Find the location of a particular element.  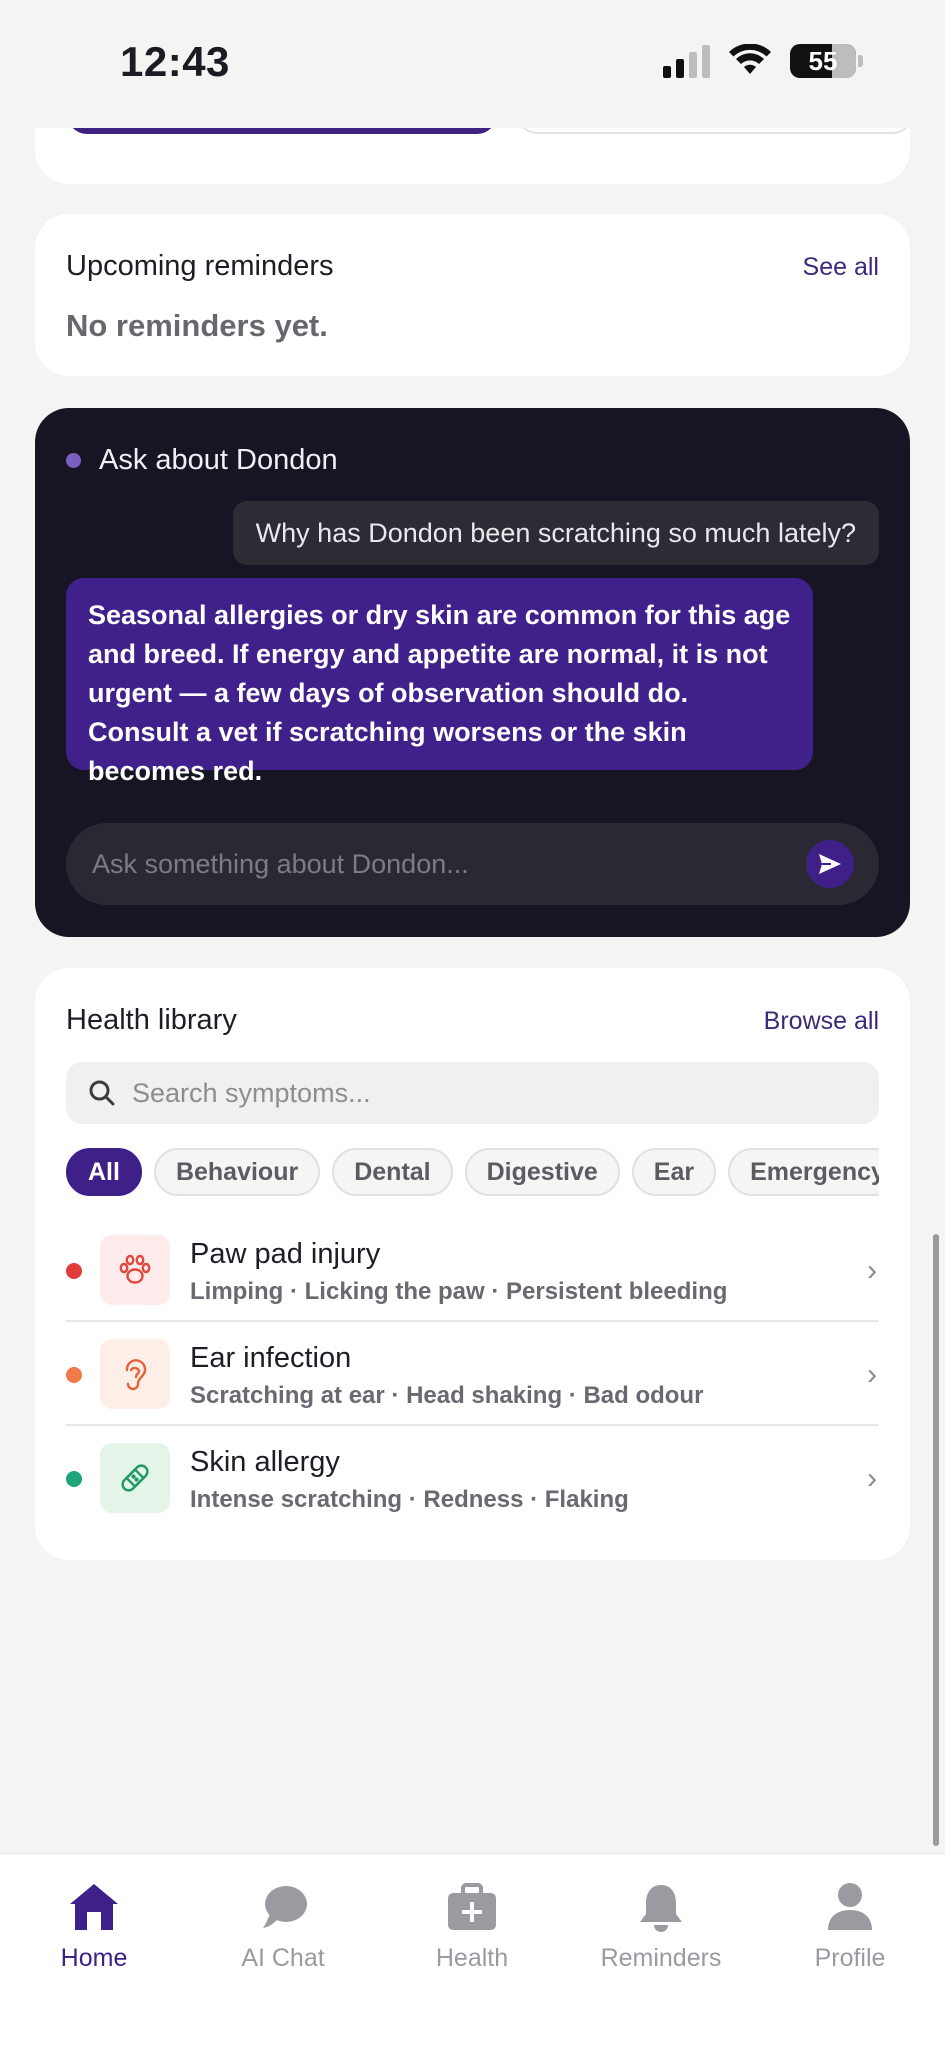

scrollbar is located at coordinates (936, 1540).